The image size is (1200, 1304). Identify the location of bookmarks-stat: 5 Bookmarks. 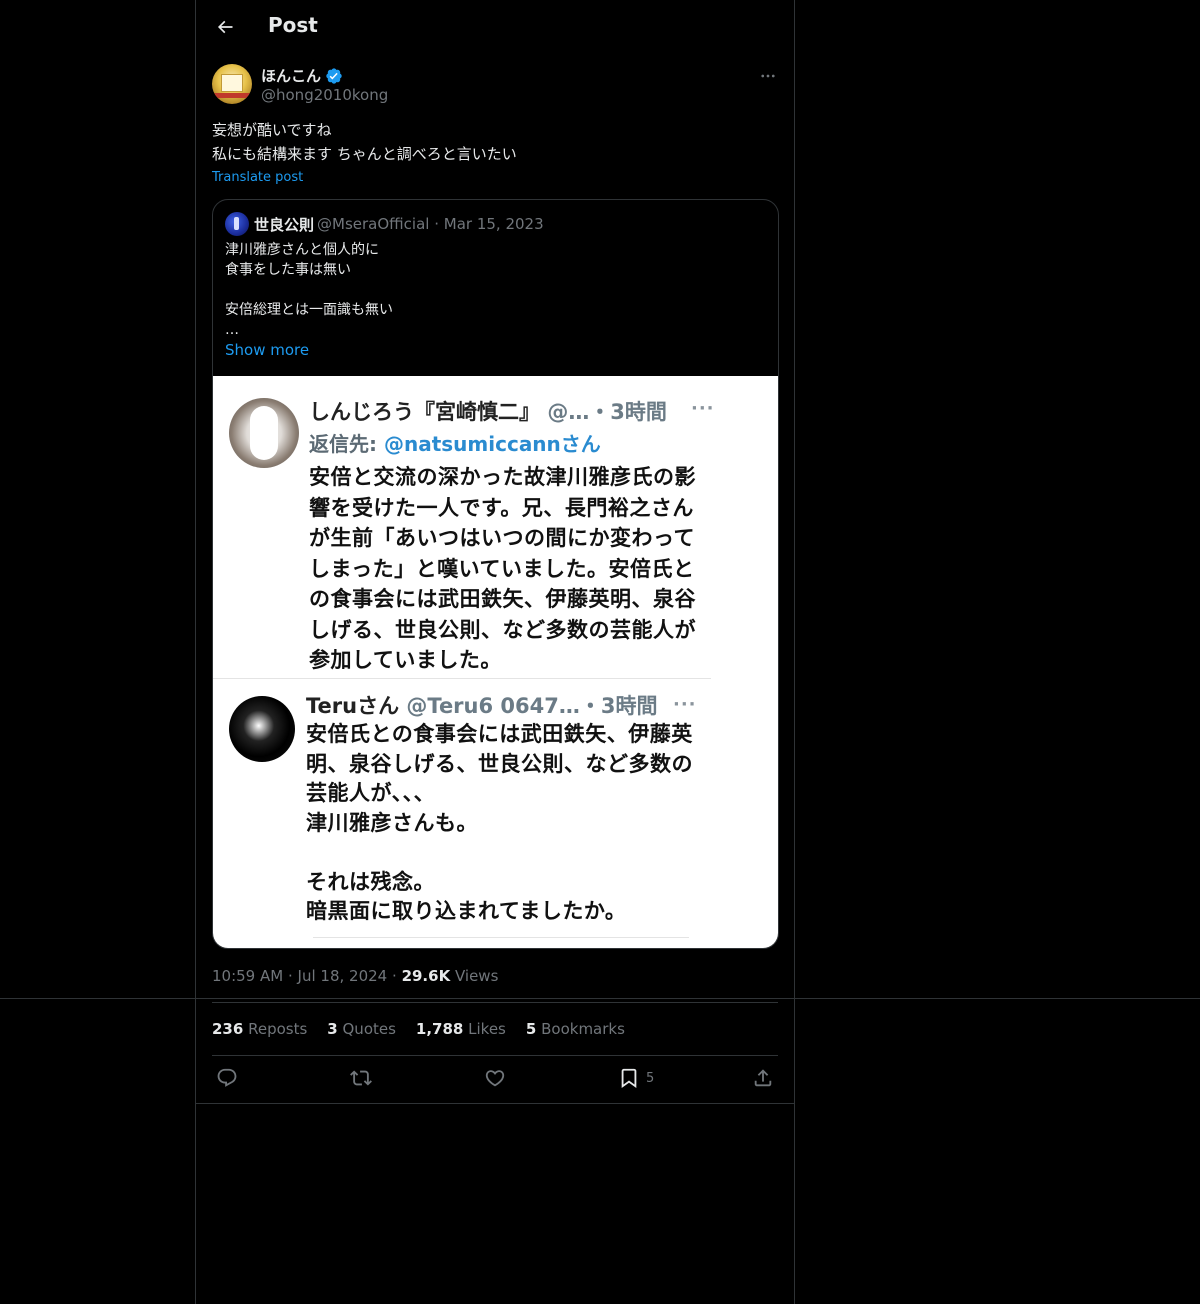
(575, 1029).